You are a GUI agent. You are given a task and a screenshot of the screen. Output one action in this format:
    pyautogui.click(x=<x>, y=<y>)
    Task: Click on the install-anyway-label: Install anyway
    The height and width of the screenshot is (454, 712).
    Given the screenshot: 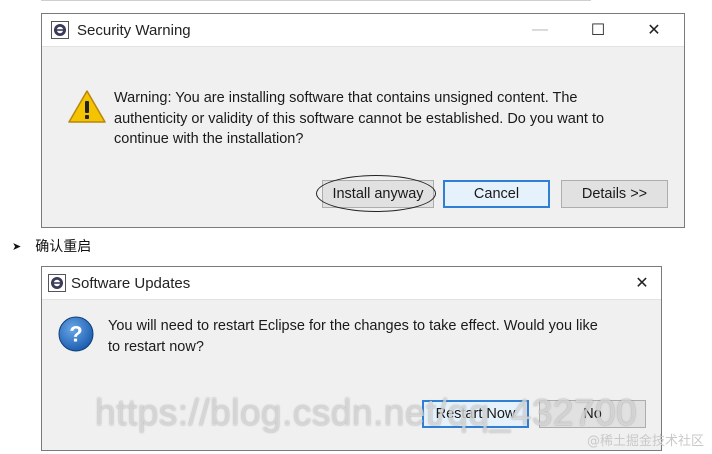 What is the action you would take?
    pyautogui.click(x=378, y=194)
    